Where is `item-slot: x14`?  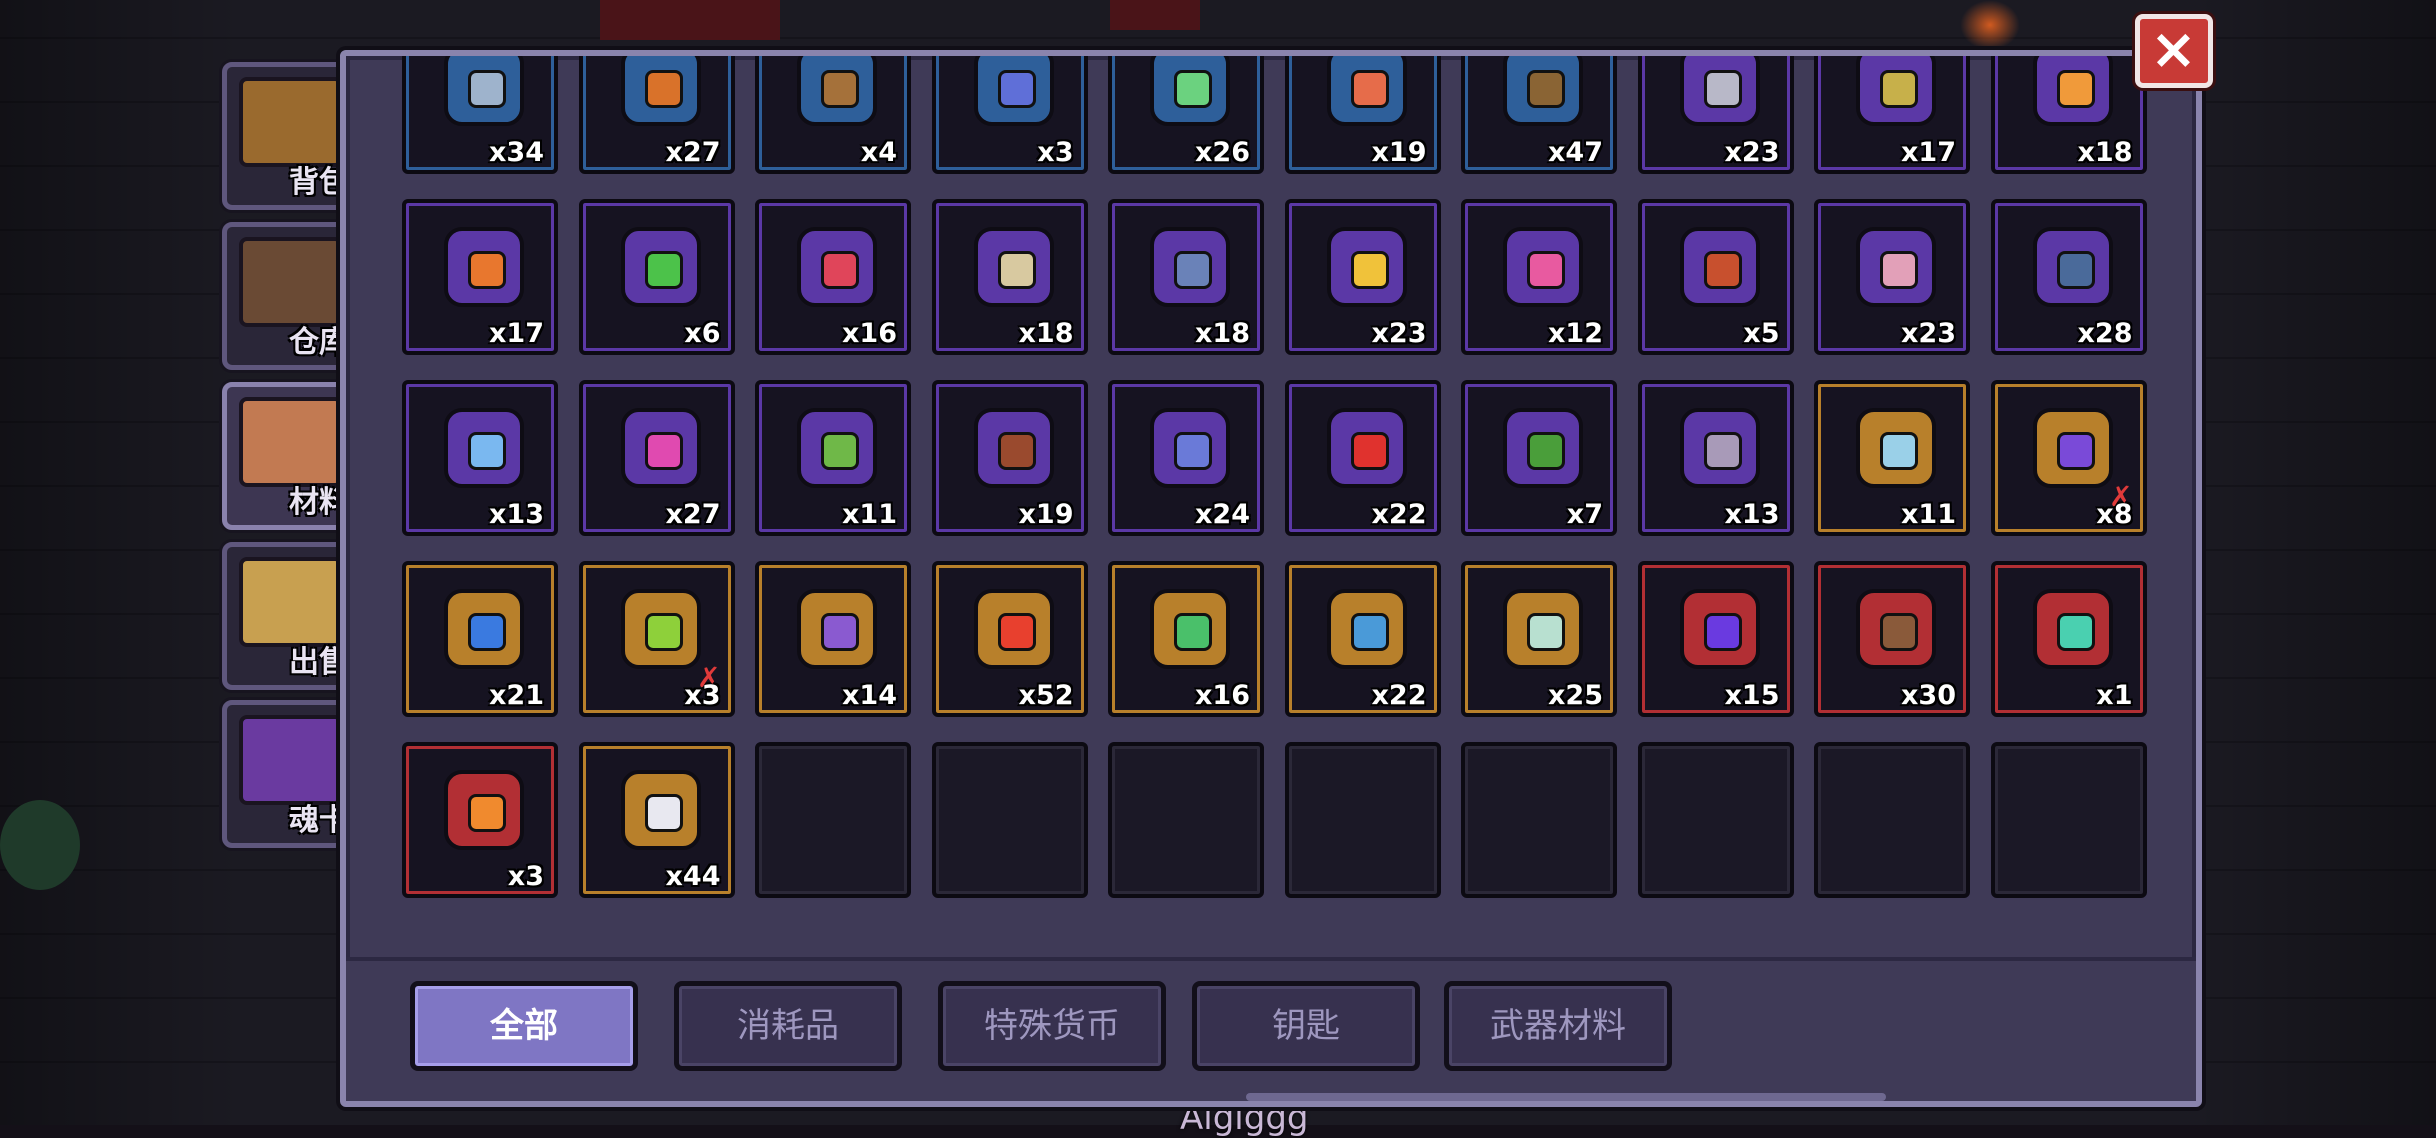
item-slot: x14 is located at coordinates (833, 639).